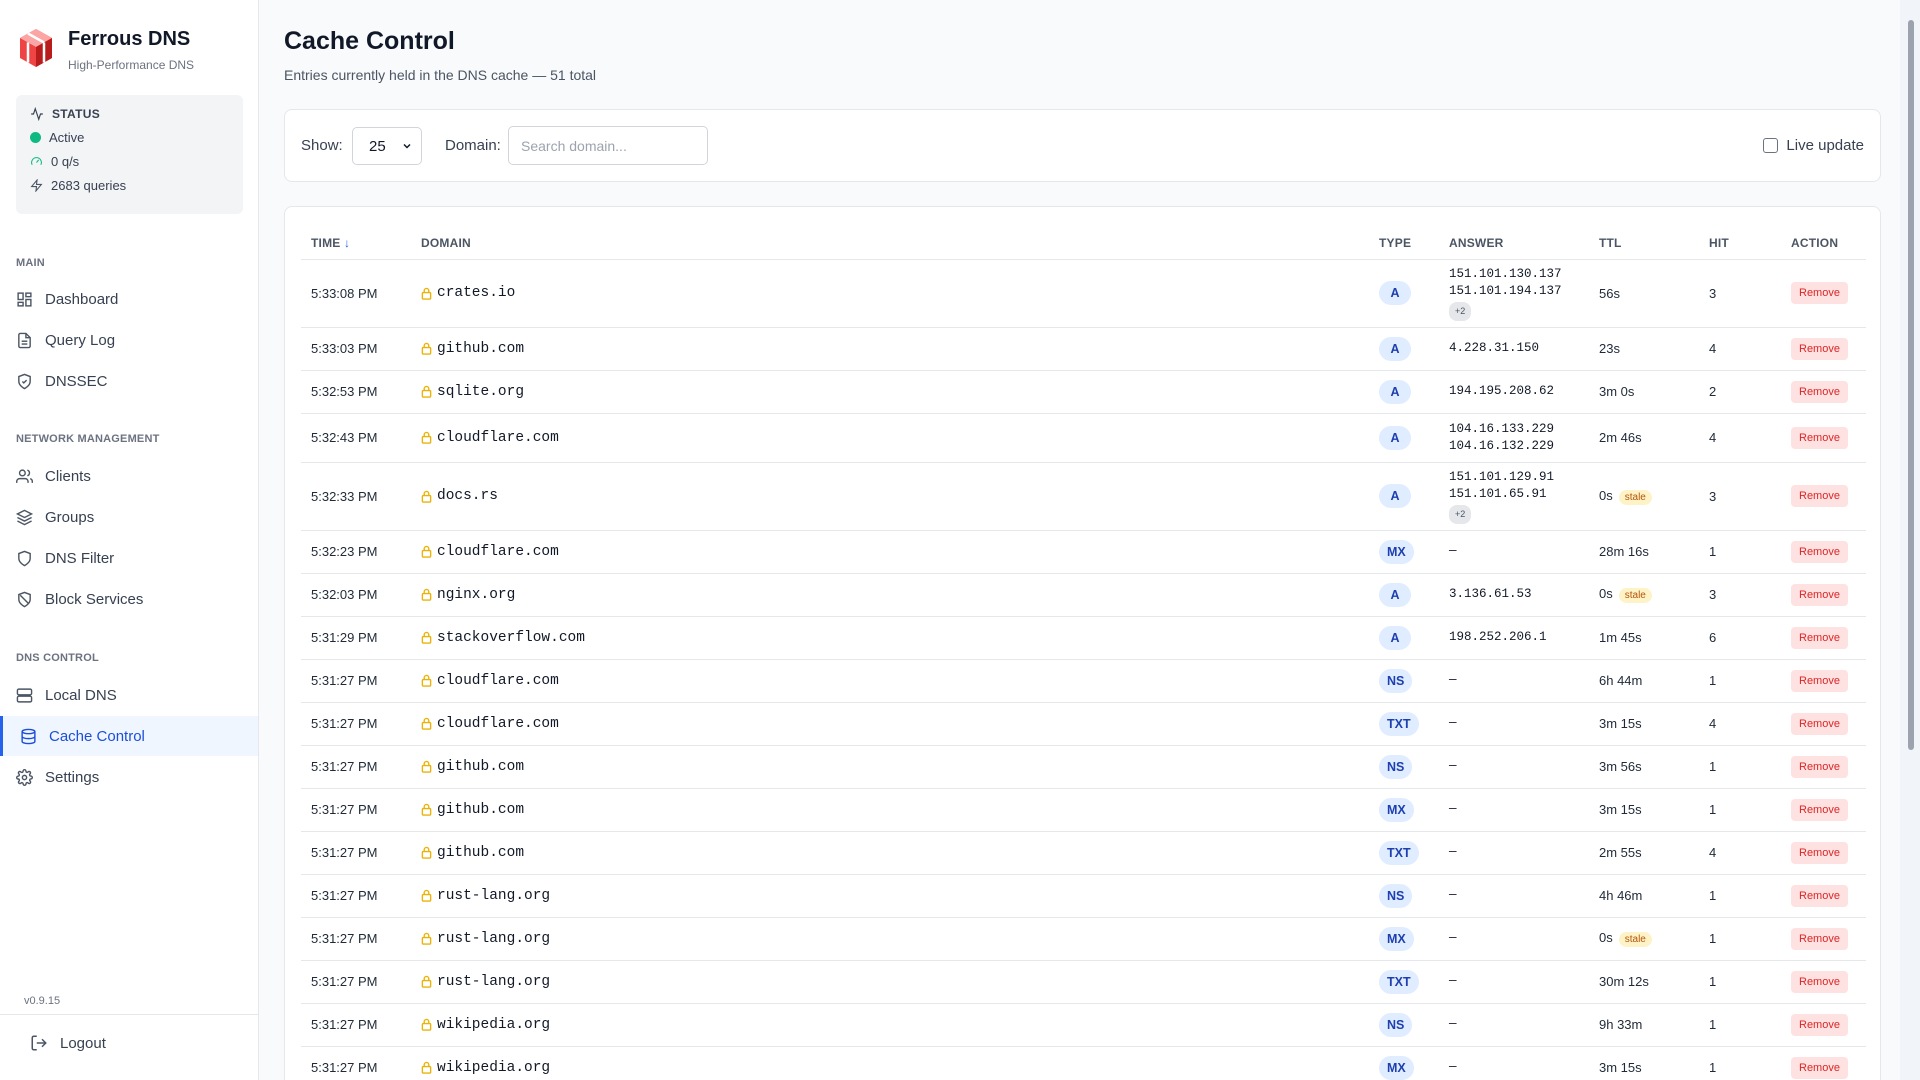  I want to click on record-type-badge: NS, so click(1396, 895).